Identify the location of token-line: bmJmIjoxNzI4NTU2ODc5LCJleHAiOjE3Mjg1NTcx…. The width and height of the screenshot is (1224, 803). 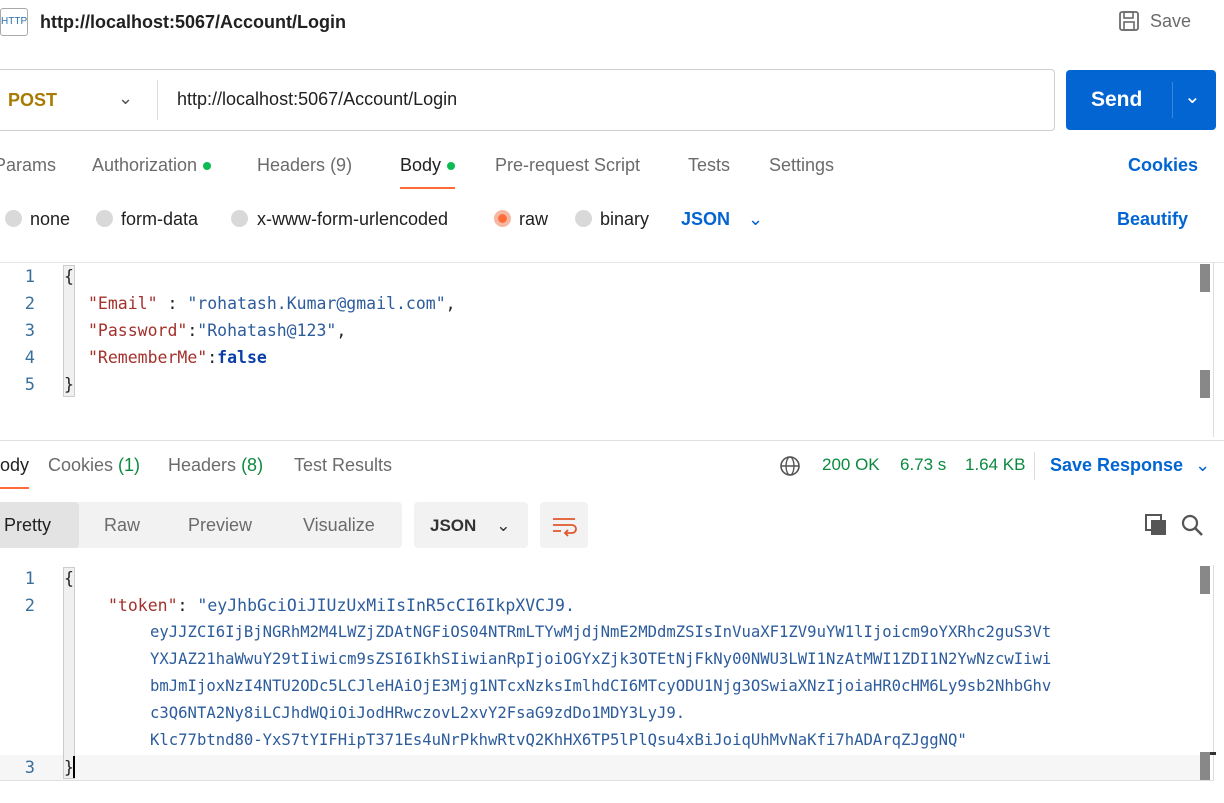
(601, 686).